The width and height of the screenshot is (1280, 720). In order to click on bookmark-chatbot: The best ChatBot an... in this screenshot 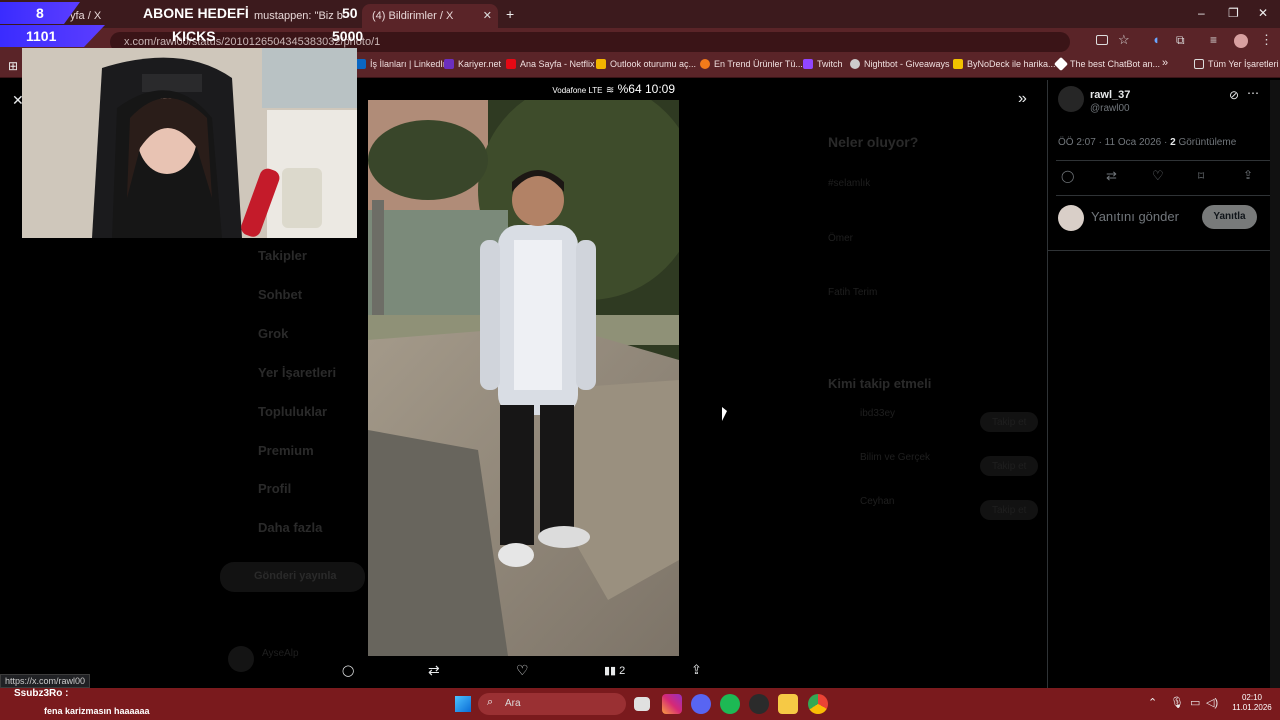, I will do `click(1107, 64)`.